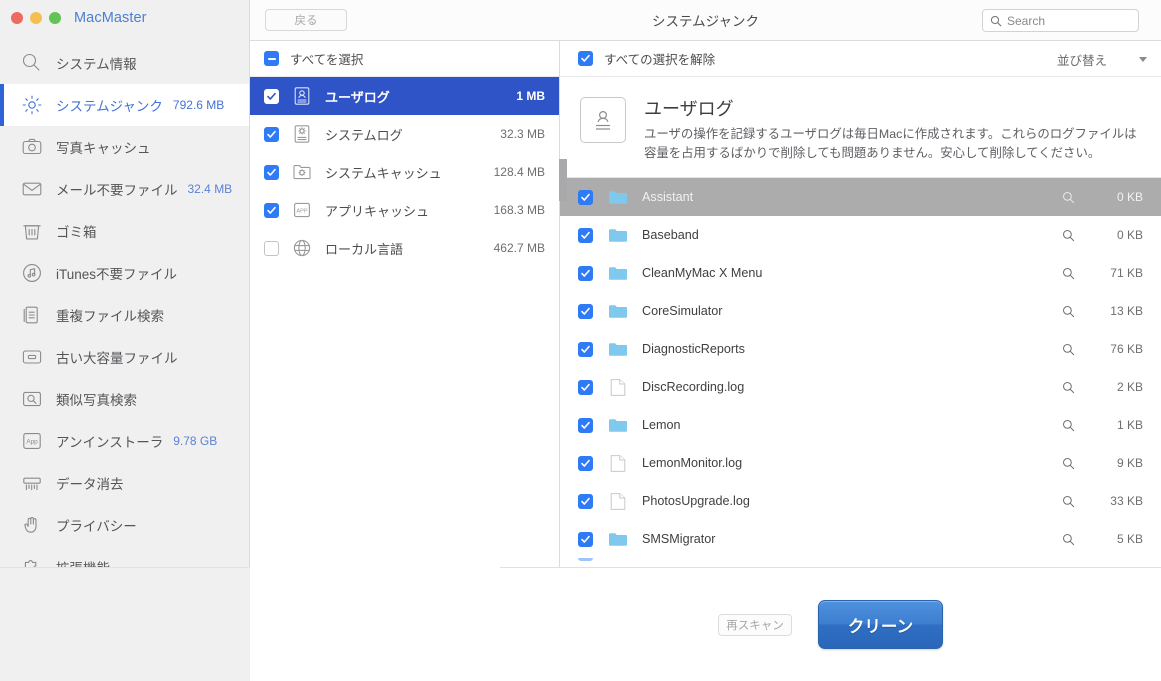 The image size is (1161, 681). I want to click on category-row: システムログ 32.3 MB, so click(404, 134).